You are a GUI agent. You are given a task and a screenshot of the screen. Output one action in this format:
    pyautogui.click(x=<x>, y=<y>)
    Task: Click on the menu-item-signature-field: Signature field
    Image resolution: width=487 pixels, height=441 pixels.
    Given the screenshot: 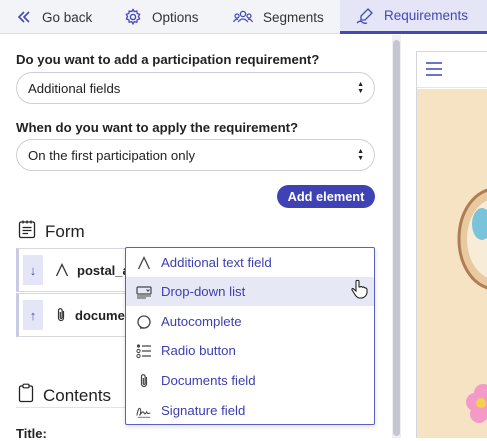 What is the action you would take?
    pyautogui.click(x=250, y=410)
    